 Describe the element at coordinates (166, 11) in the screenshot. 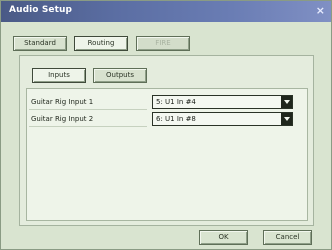

I see `title-bar: Audio Setup ×` at that location.